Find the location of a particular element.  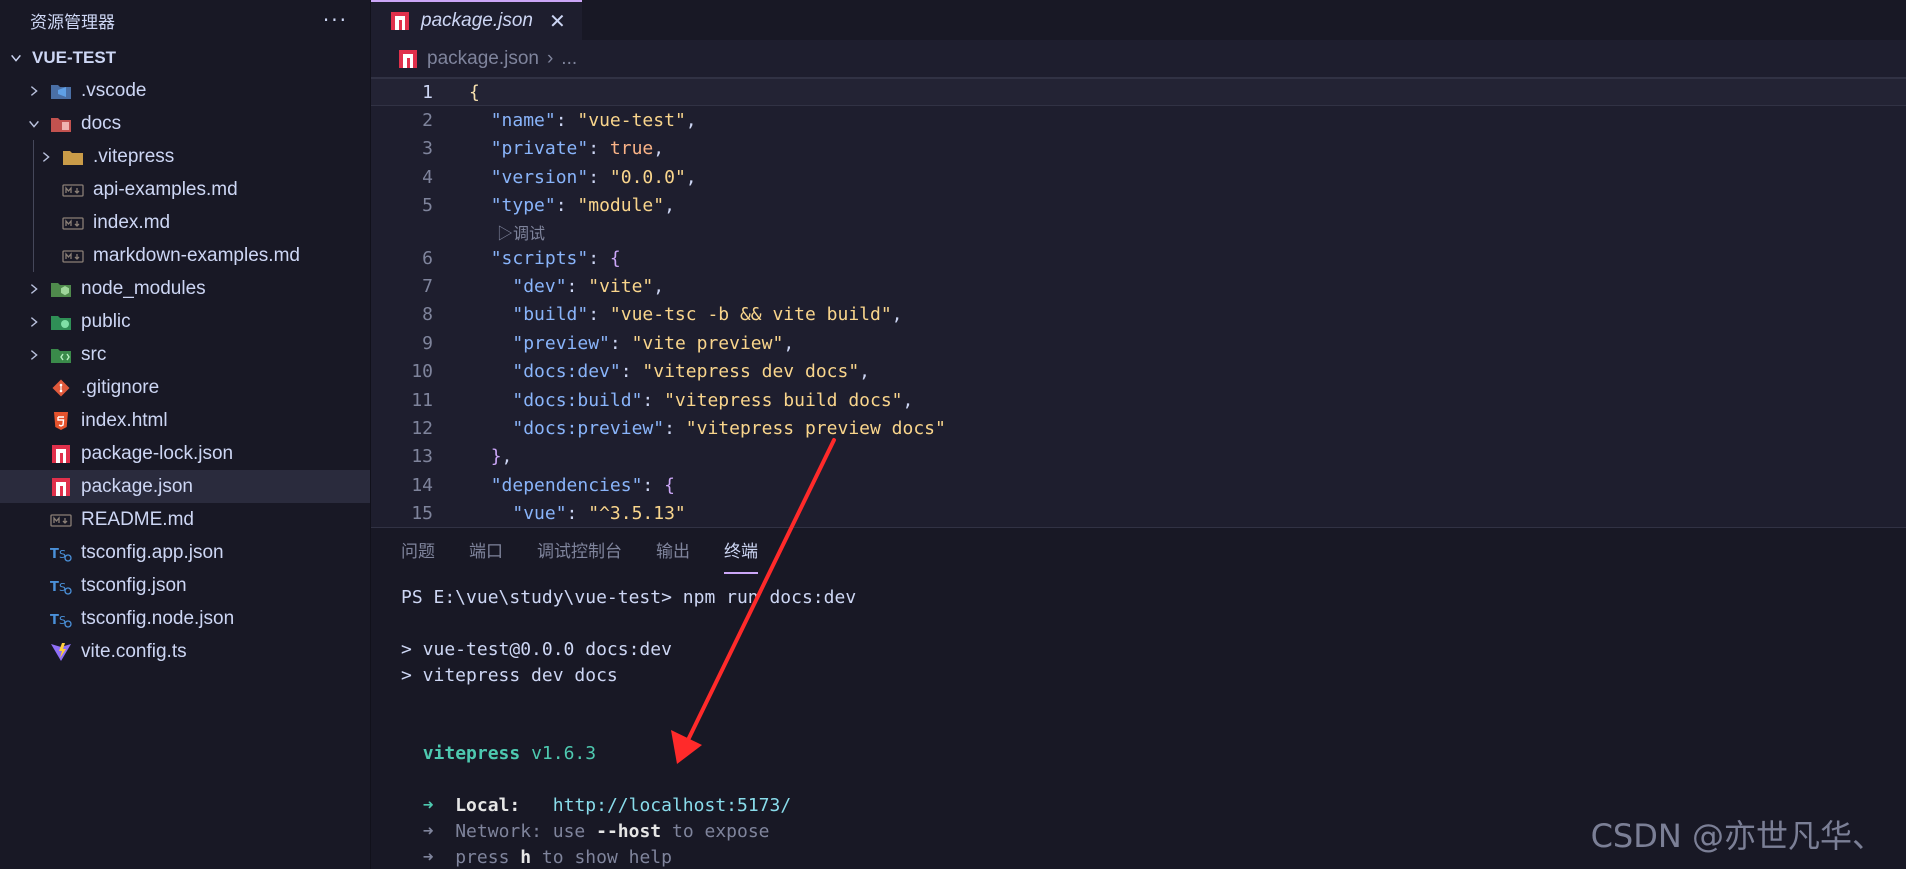

code-token: "dev" is located at coordinates (539, 287).